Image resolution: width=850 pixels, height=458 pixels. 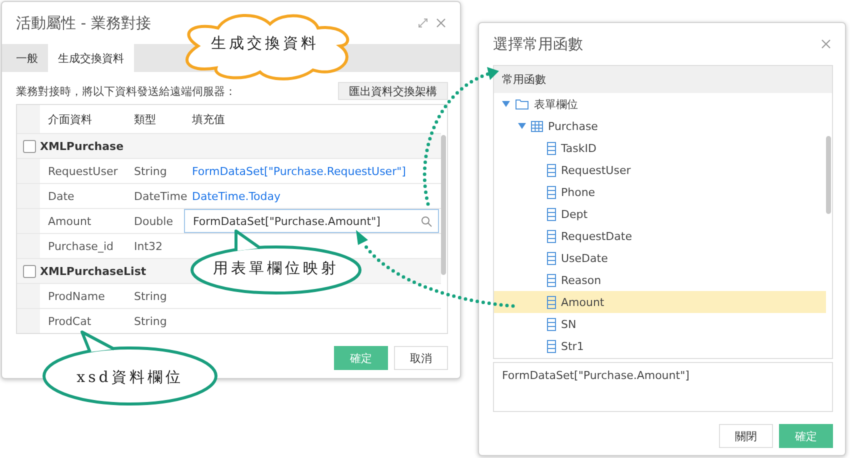 I want to click on callout-text: 生成交換資料, so click(x=265, y=43).